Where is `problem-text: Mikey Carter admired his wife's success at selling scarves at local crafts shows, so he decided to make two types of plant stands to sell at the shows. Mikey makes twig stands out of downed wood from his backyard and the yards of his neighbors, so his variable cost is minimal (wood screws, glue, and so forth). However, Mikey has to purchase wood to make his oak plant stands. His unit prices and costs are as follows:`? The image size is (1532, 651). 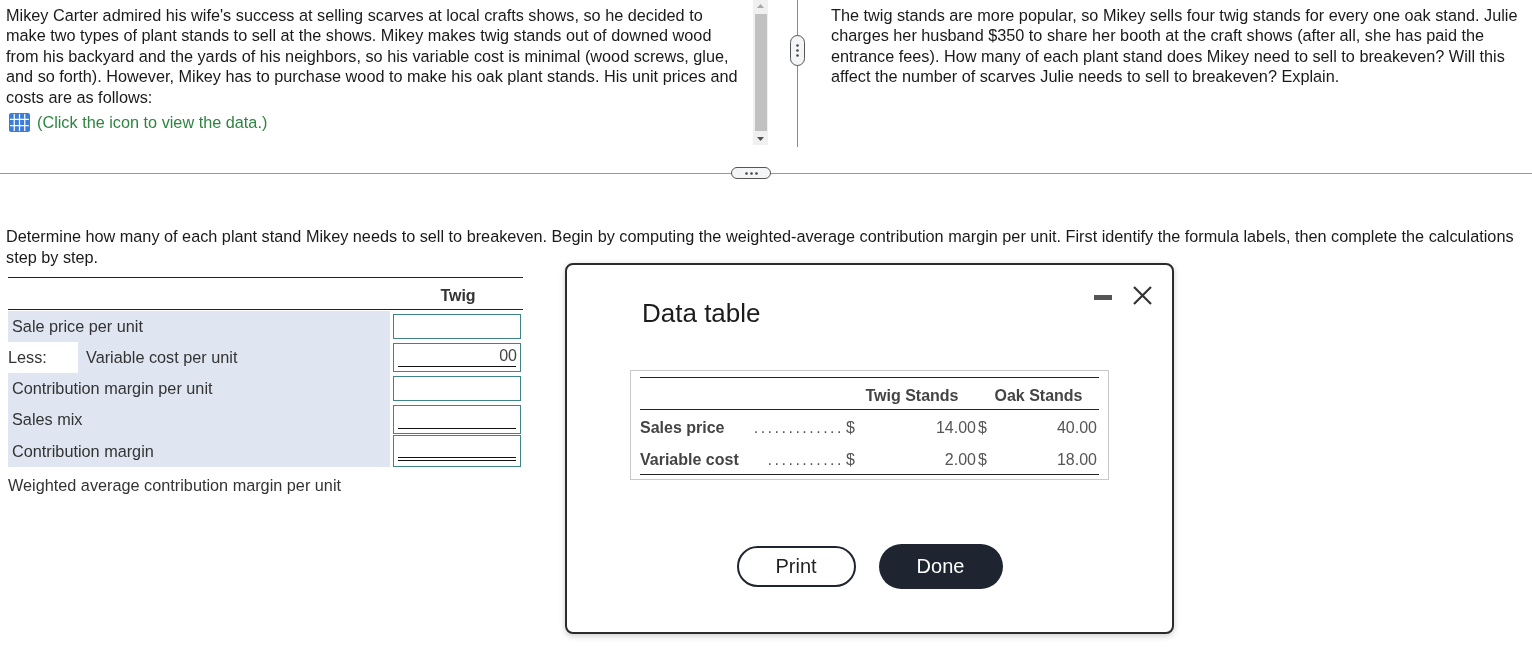
problem-text: Mikey Carter admired his wife's success at selling scarves at local crafts shows, so he decided to make two types of plant stands to sell at the shows. Mikey makes twig stands out of downed wood from his backyard and the yards of his neighbors, so his variable cost is minimal (wood screws, glue, and so forth). However, Mikey has to purchase wood to make his oak plant stands. His unit prices and costs are as follows: is located at coordinates (372, 56).